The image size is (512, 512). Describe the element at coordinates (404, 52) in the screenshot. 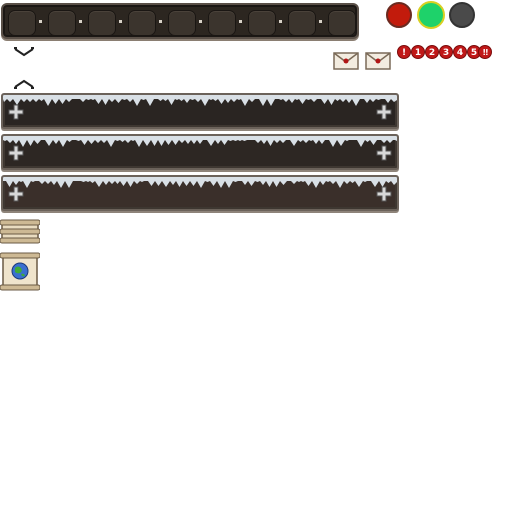

I see `alert-badge: !` at that location.